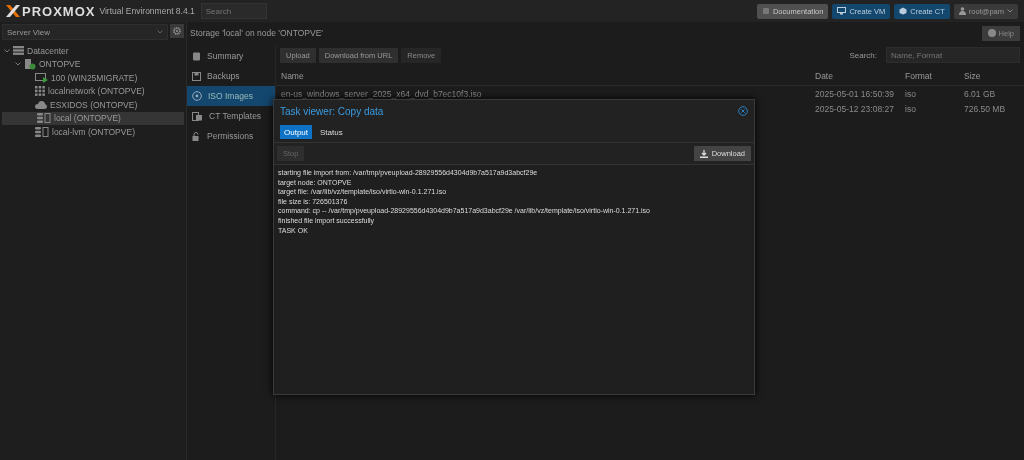 The image size is (1024, 460). Describe the element at coordinates (548, 75) in the screenshot. I see `column-header: Name` at that location.